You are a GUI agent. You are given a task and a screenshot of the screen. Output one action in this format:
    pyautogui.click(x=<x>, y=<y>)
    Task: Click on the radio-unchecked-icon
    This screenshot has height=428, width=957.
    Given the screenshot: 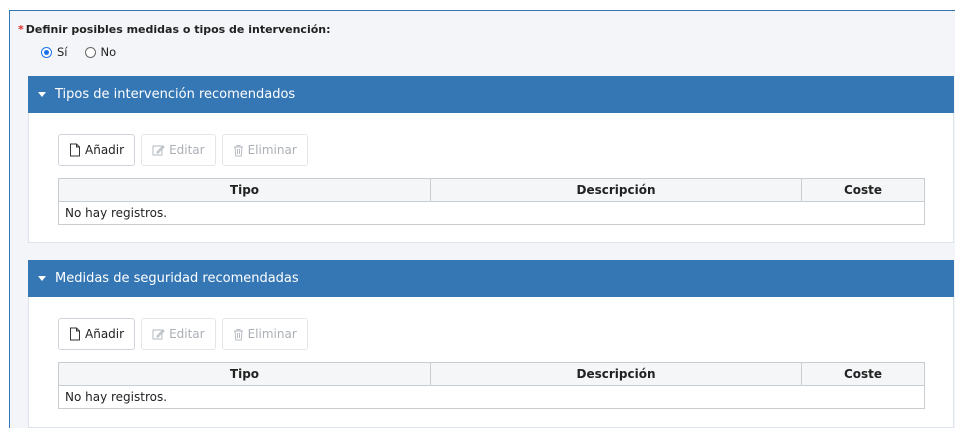 What is the action you would take?
    pyautogui.click(x=90, y=52)
    